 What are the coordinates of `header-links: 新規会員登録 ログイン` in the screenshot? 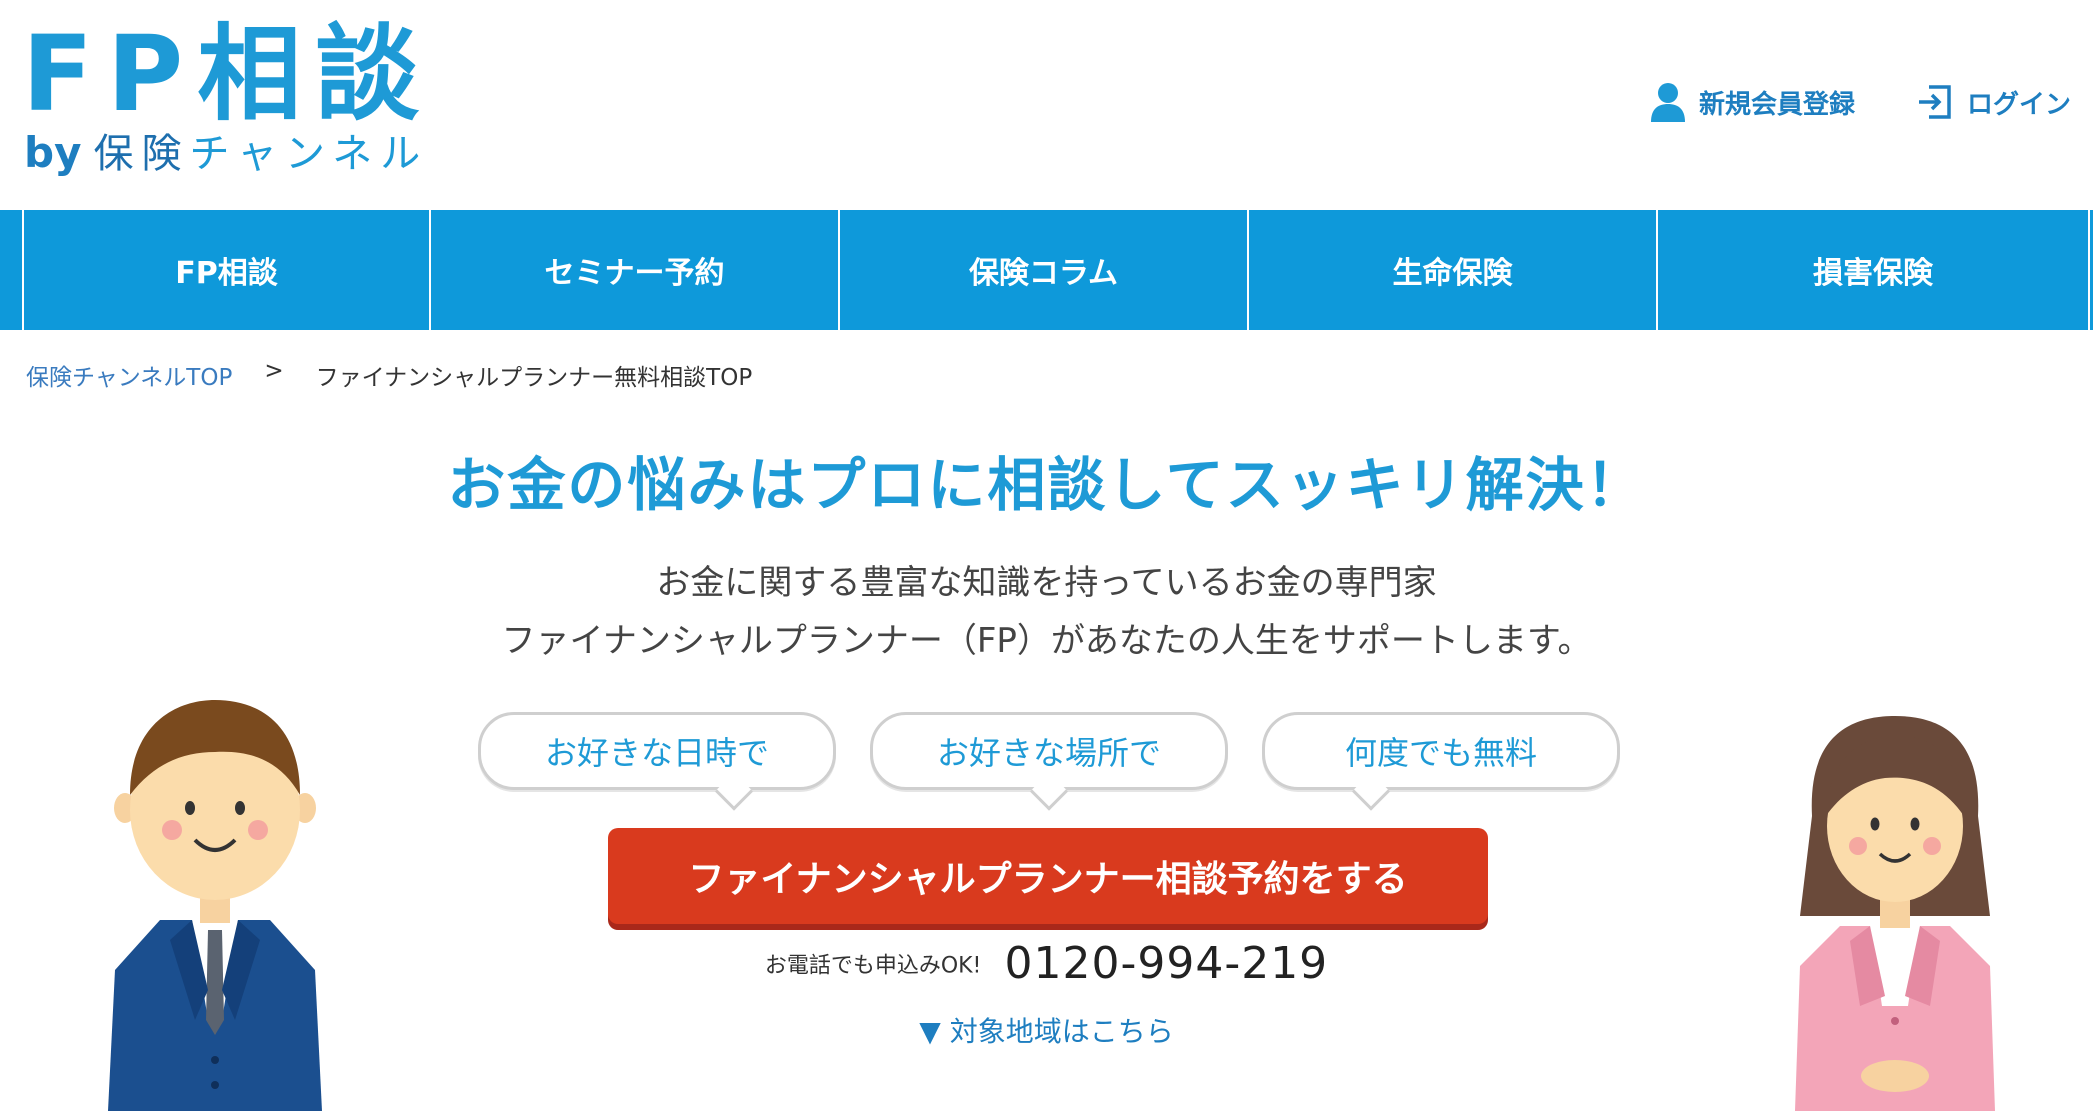 It's located at (1860, 102).